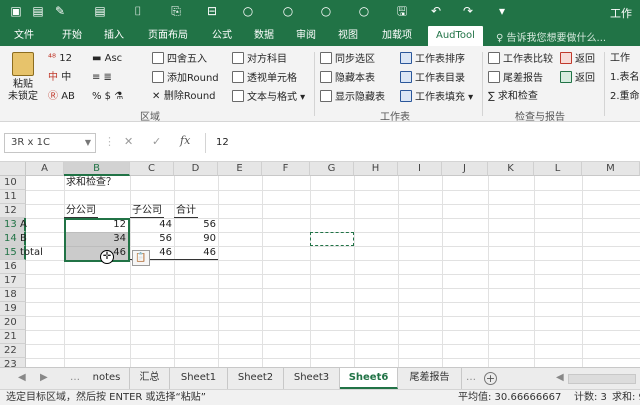 This screenshot has height=405, width=640. Describe the element at coordinates (397, 37) in the screenshot. I see `tab-addins: 加载项` at that location.